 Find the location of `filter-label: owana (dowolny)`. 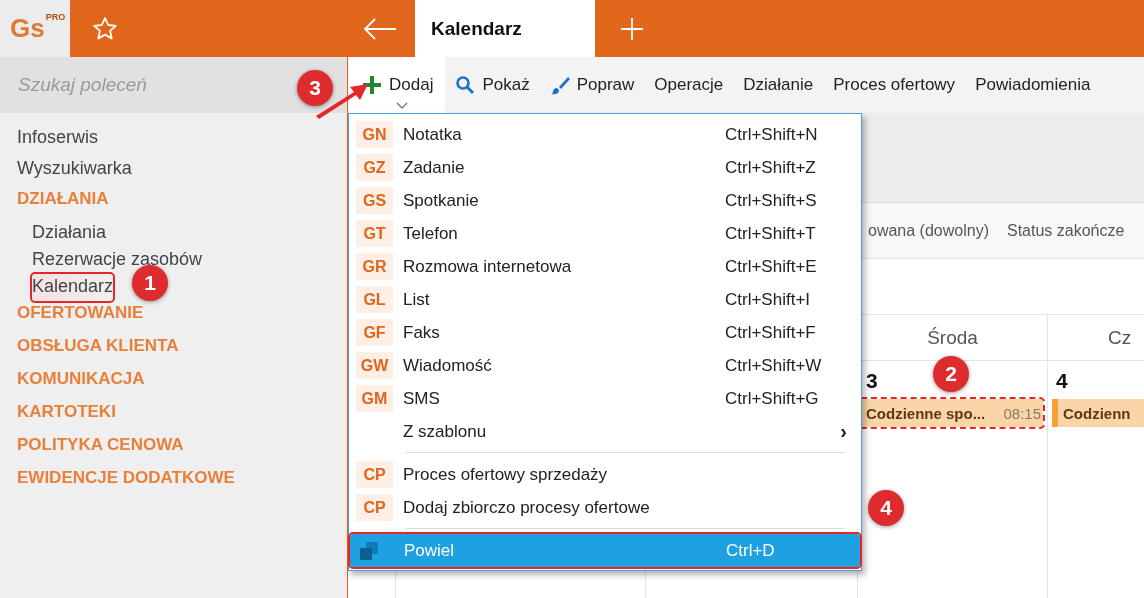

filter-label: owana (dowolny) is located at coordinates (928, 230).